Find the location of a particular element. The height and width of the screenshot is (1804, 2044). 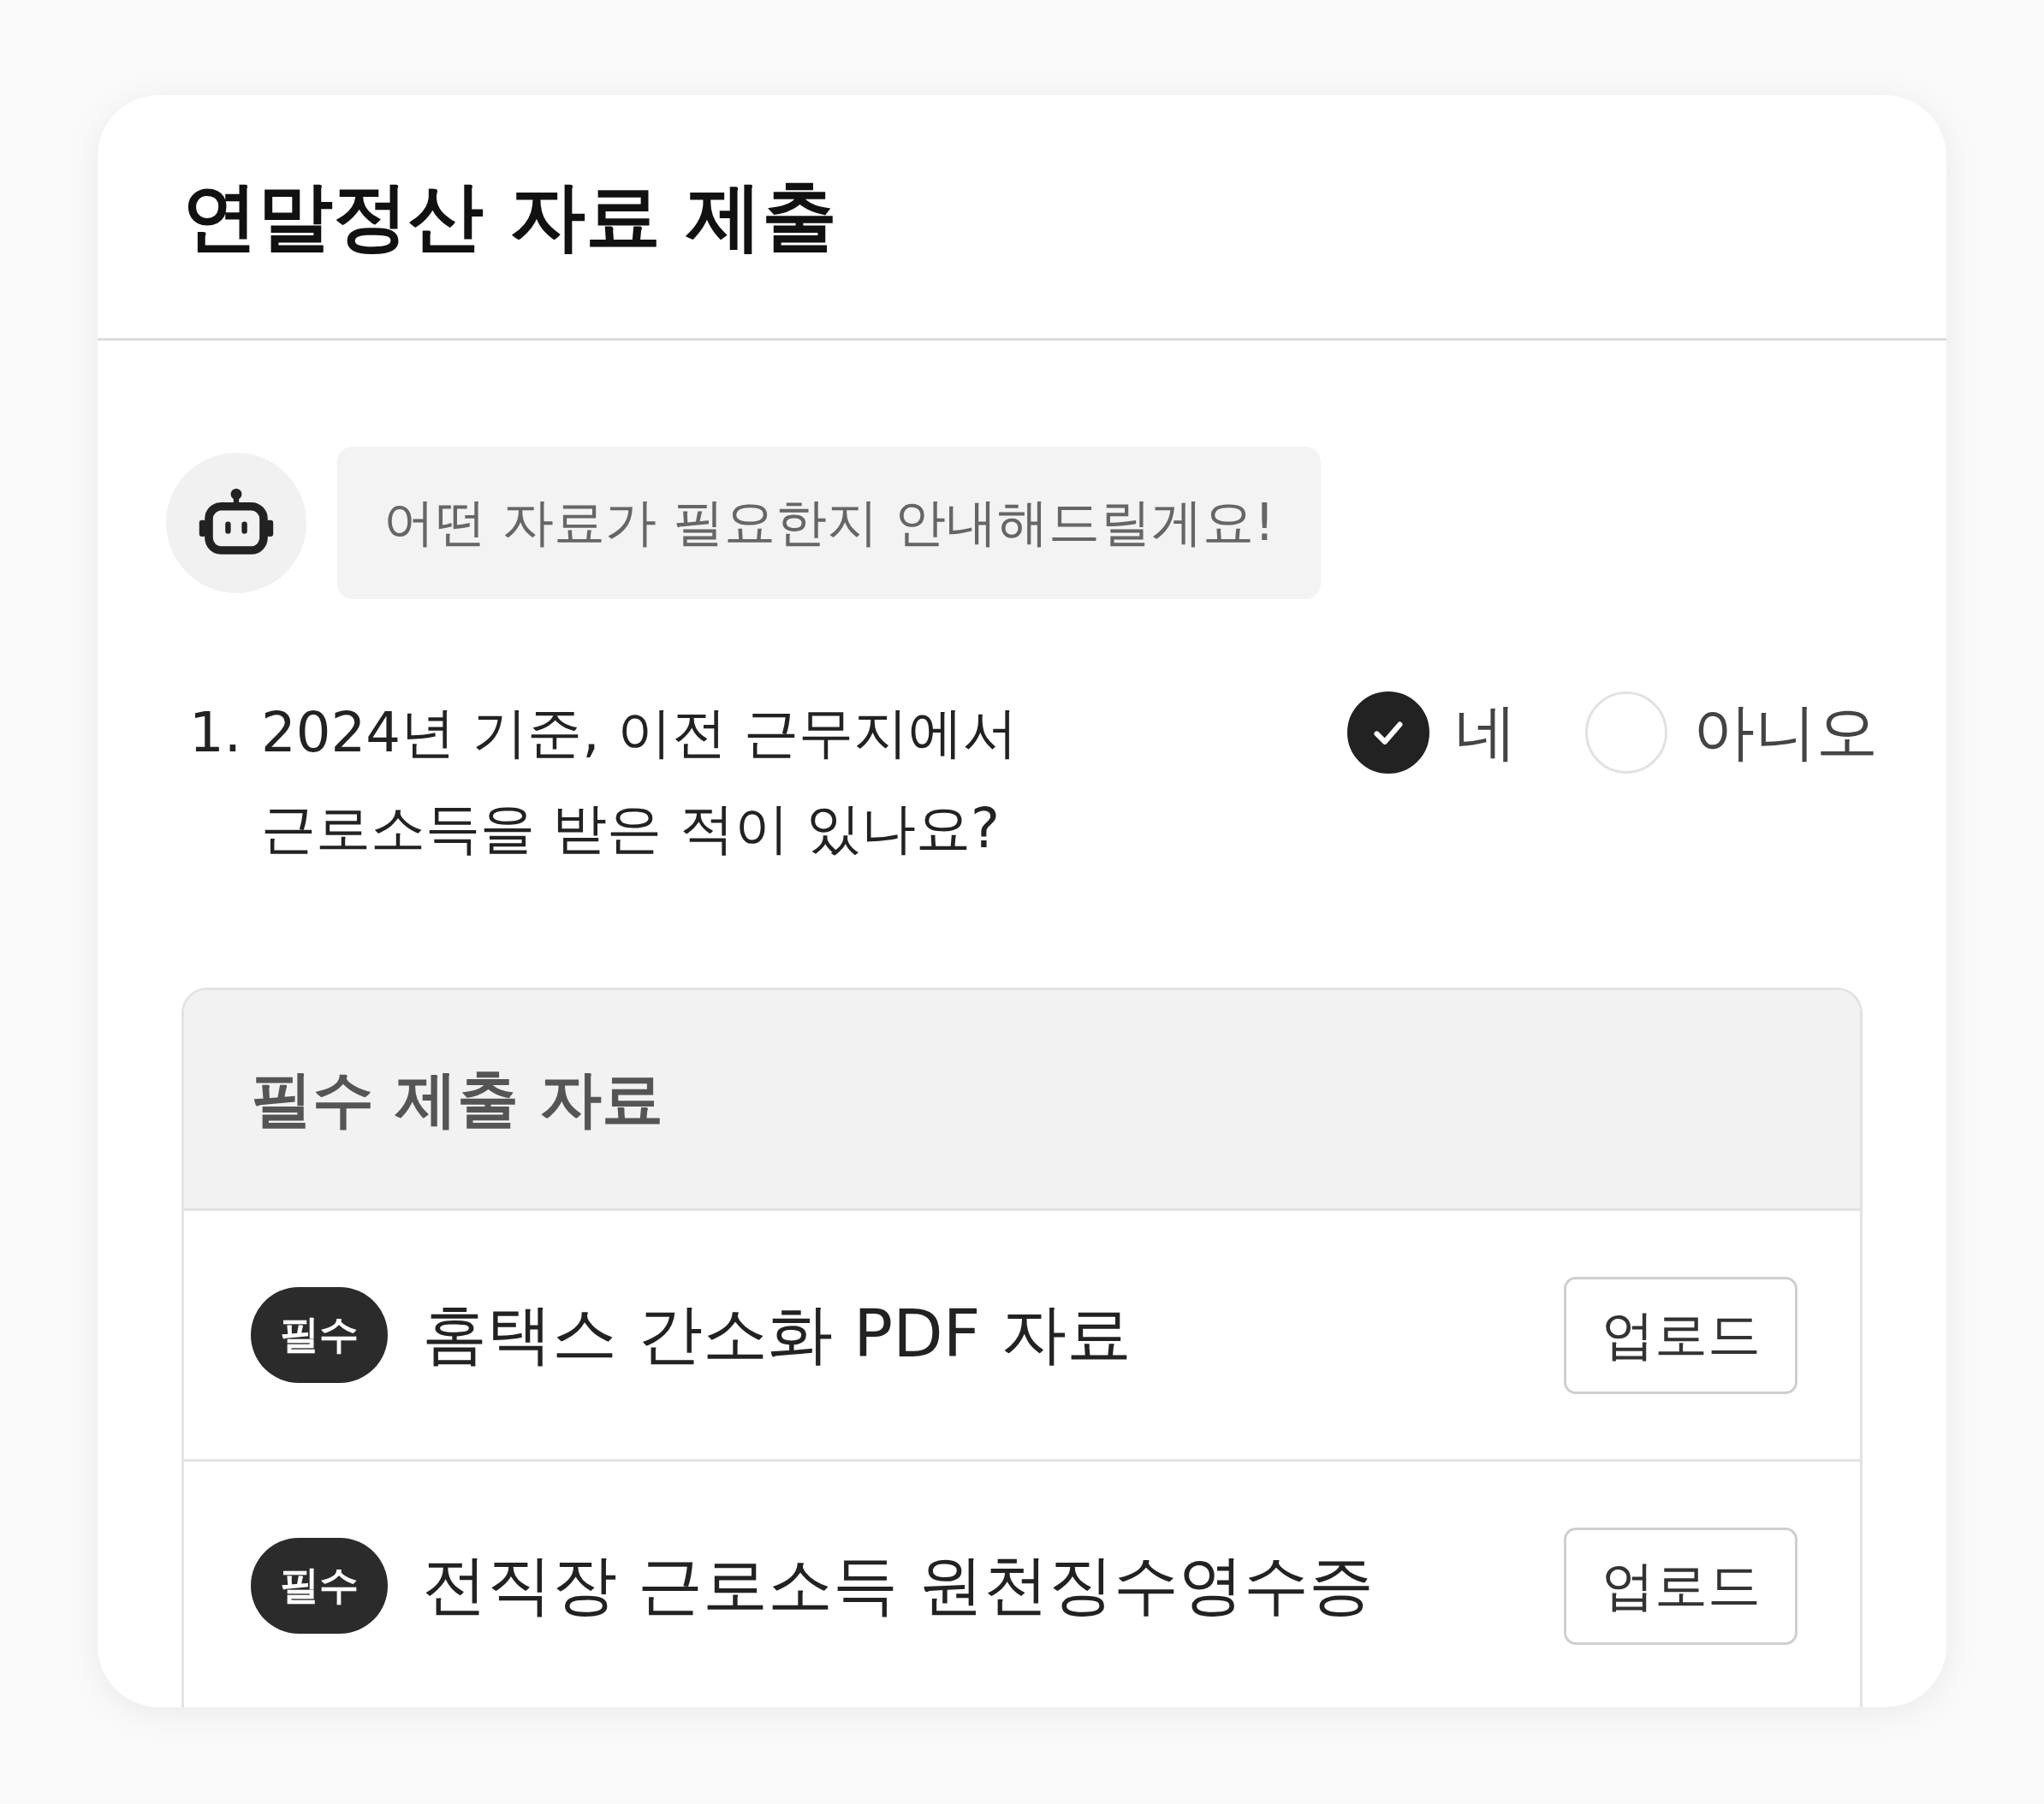

radio-option: 아니오 is located at coordinates (1732, 732).